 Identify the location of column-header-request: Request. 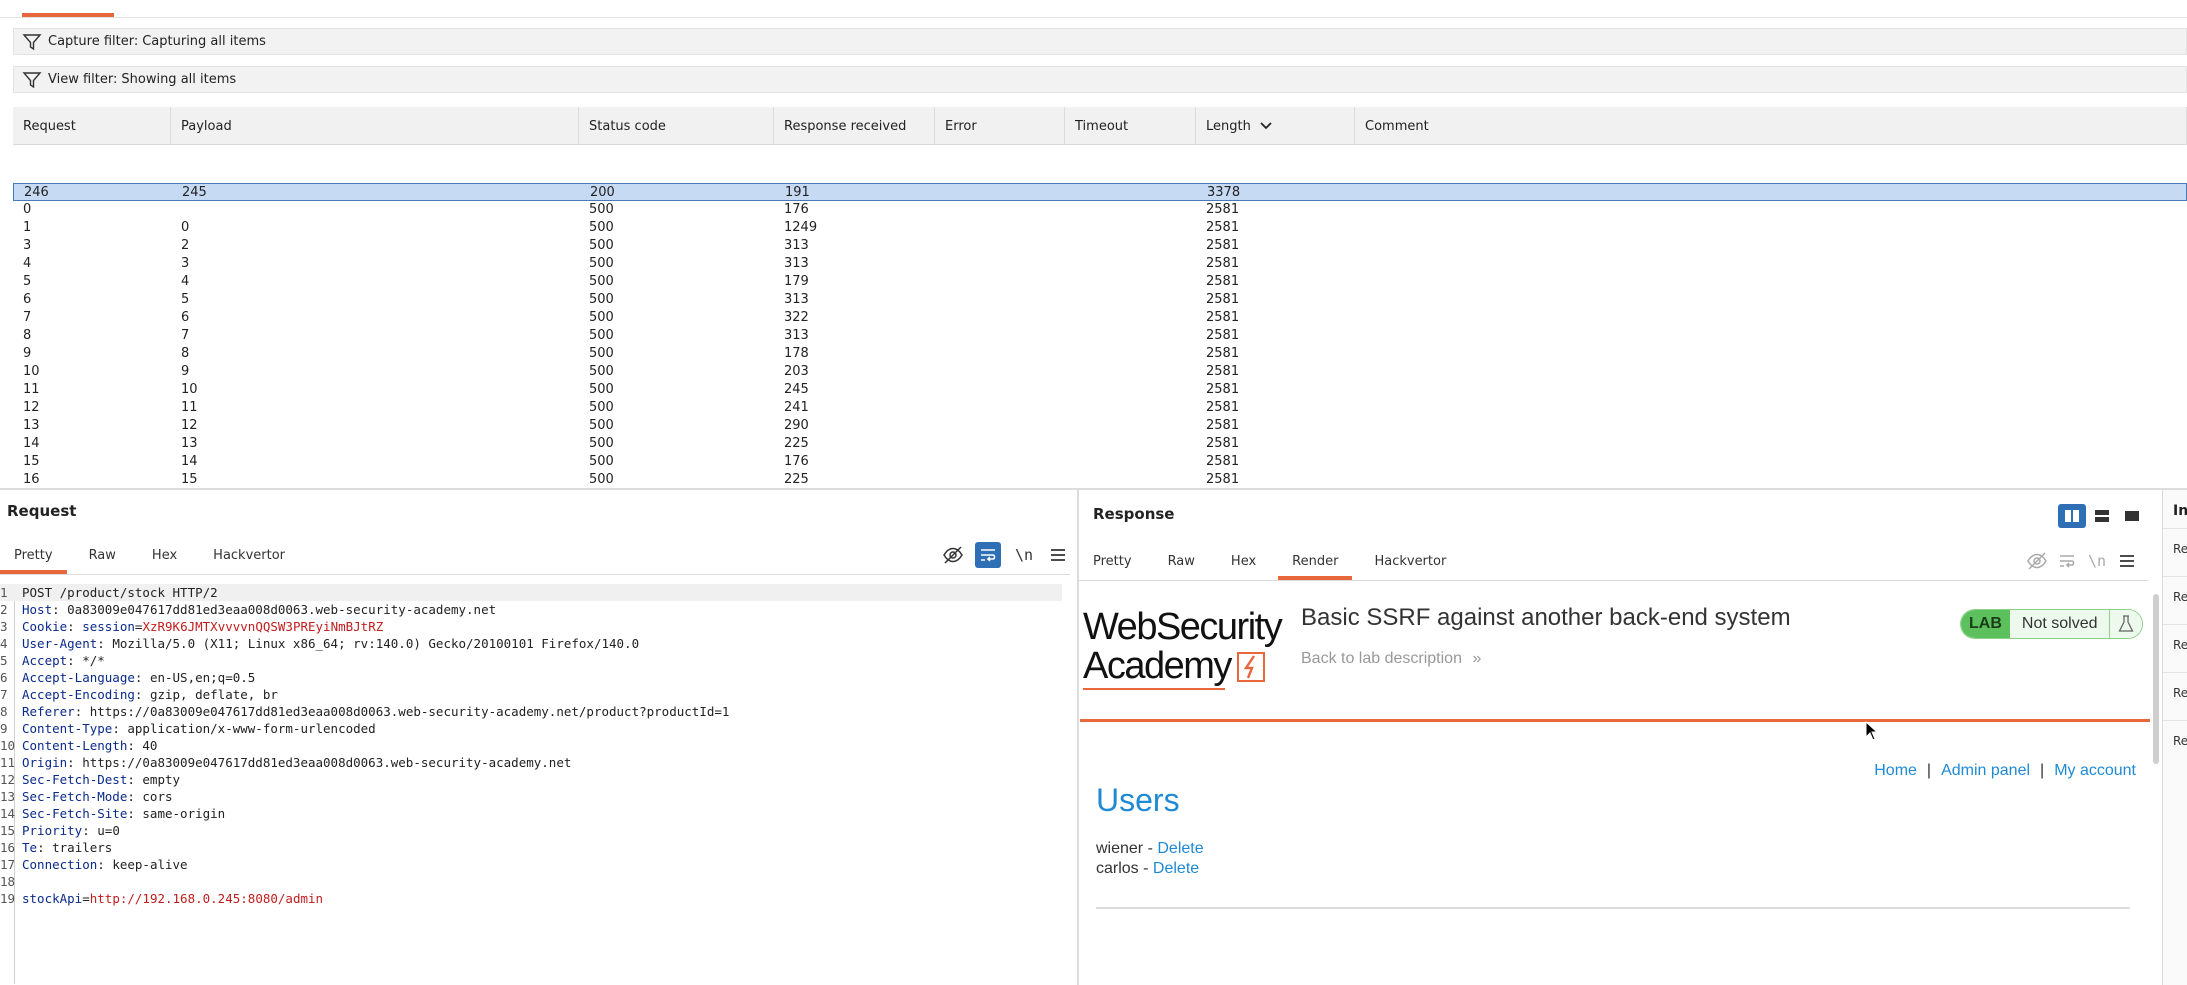
(92, 126).